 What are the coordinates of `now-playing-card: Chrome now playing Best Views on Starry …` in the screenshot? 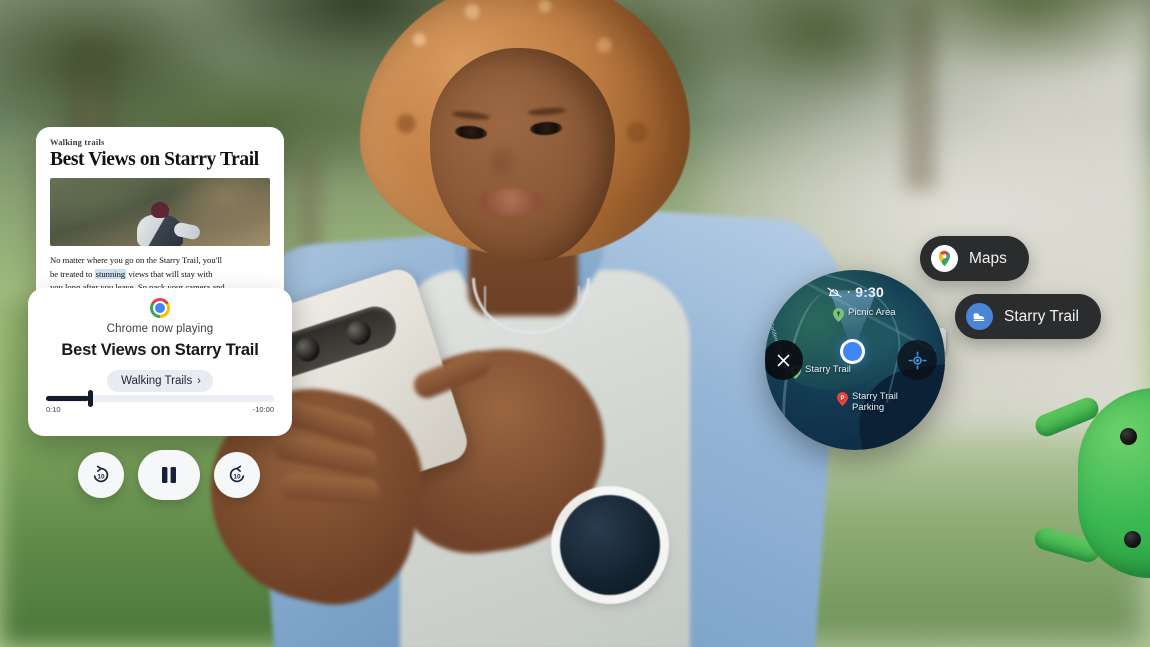 It's located at (160, 362).